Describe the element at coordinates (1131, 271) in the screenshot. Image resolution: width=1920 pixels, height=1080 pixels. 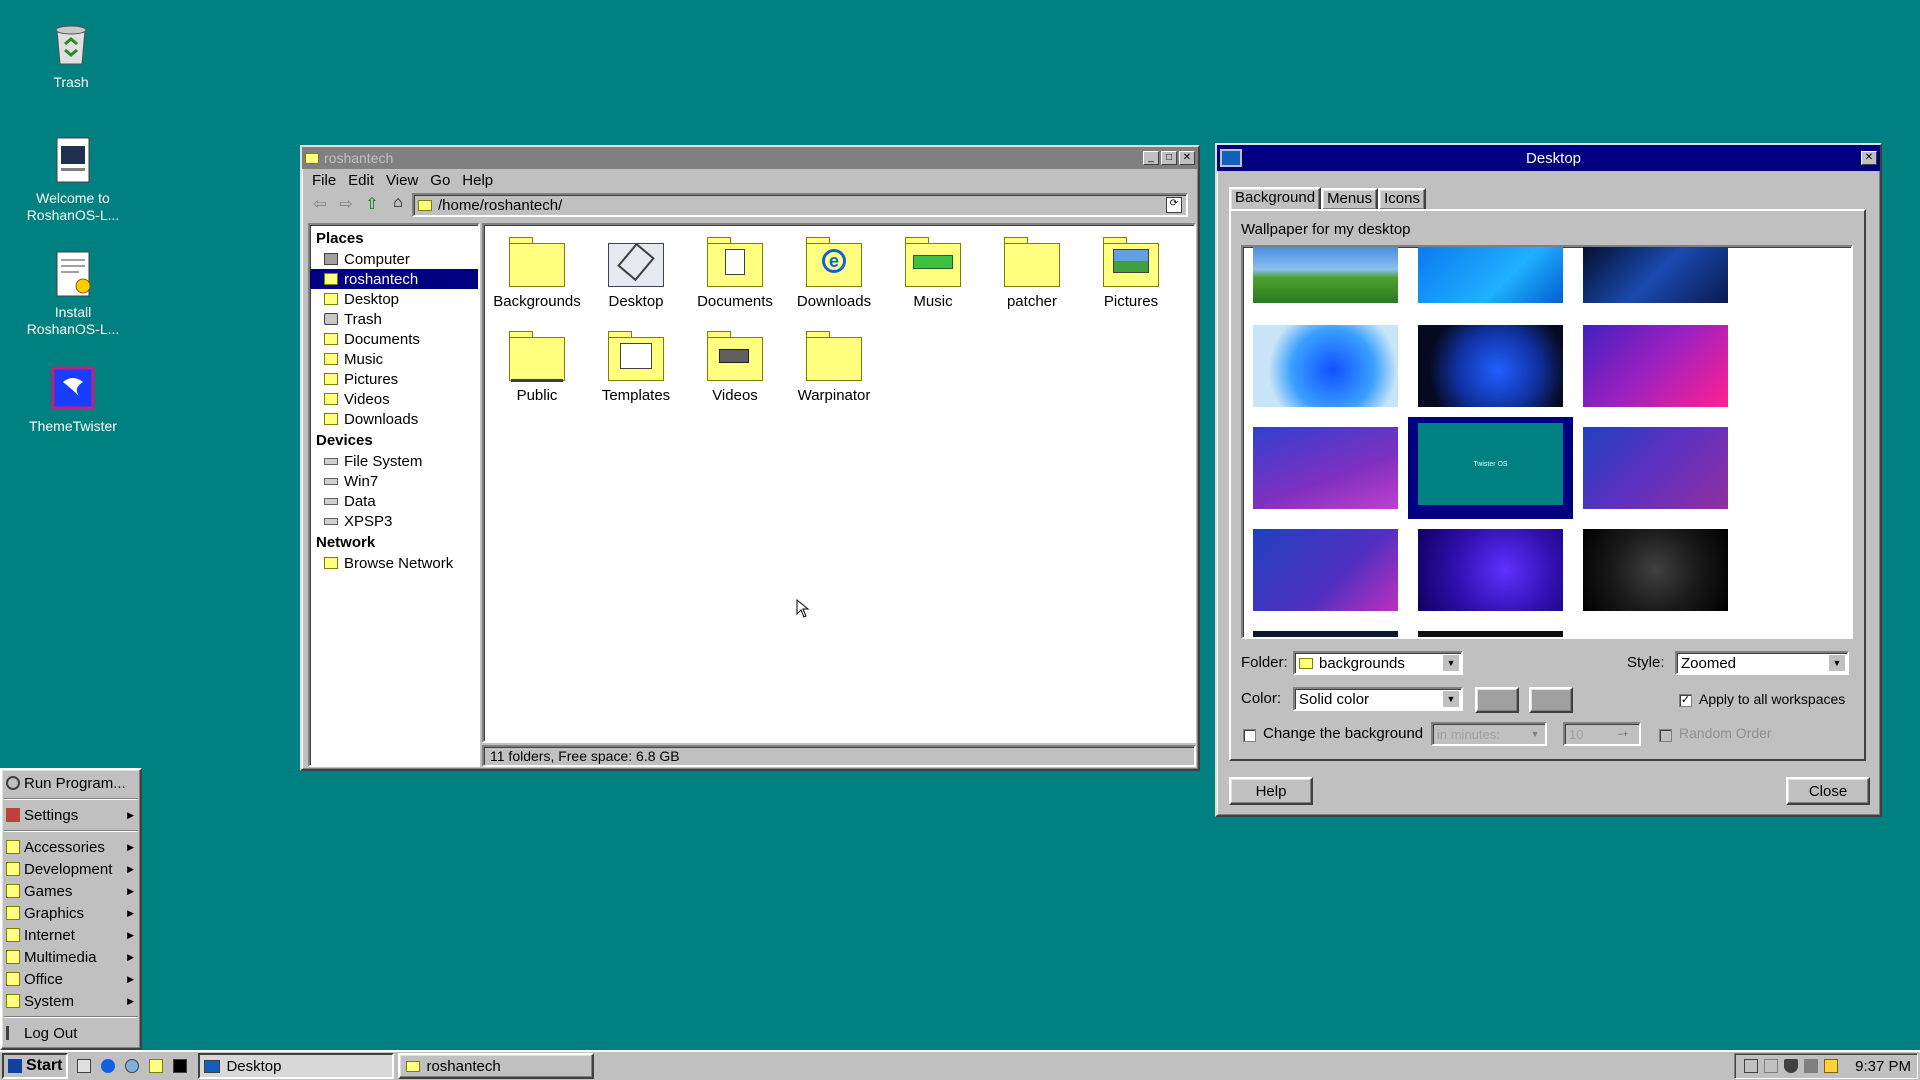
I see `folder-pictures: Pictures` at that location.